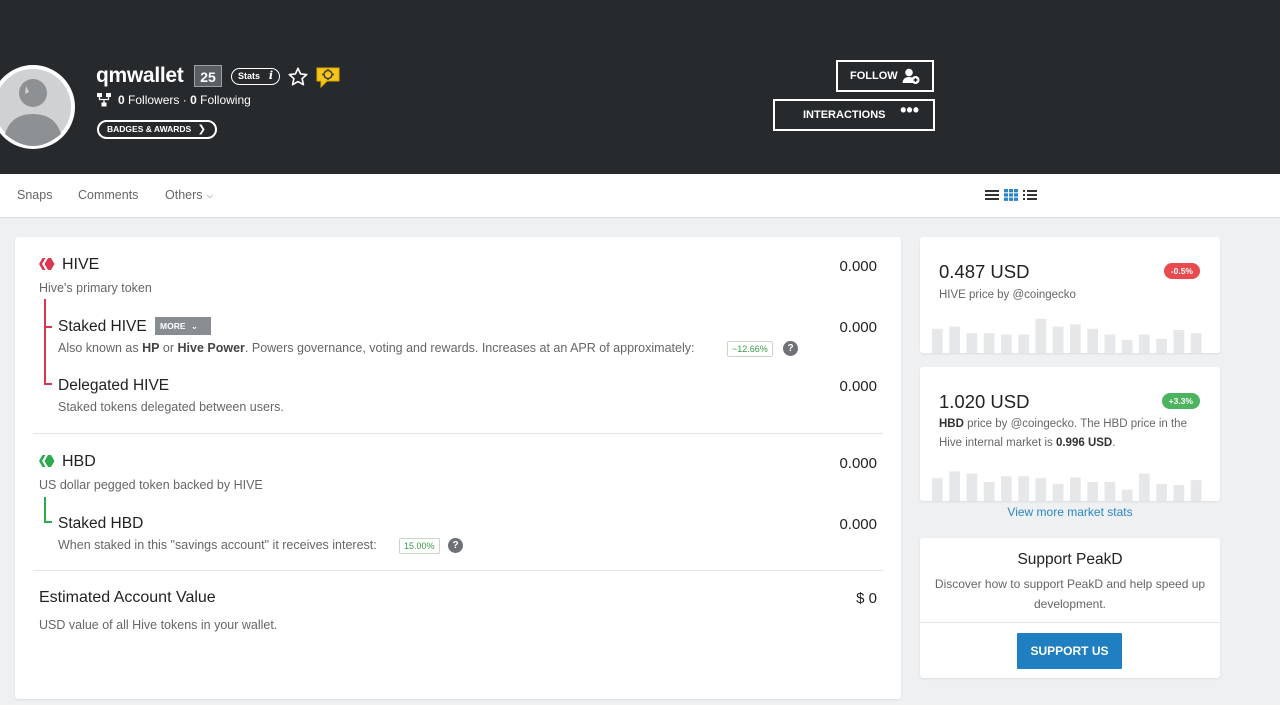 The width and height of the screenshot is (1280, 705). What do you see at coordinates (1069, 651) in the screenshot?
I see `support-us-button: SUPPORT US` at bounding box center [1069, 651].